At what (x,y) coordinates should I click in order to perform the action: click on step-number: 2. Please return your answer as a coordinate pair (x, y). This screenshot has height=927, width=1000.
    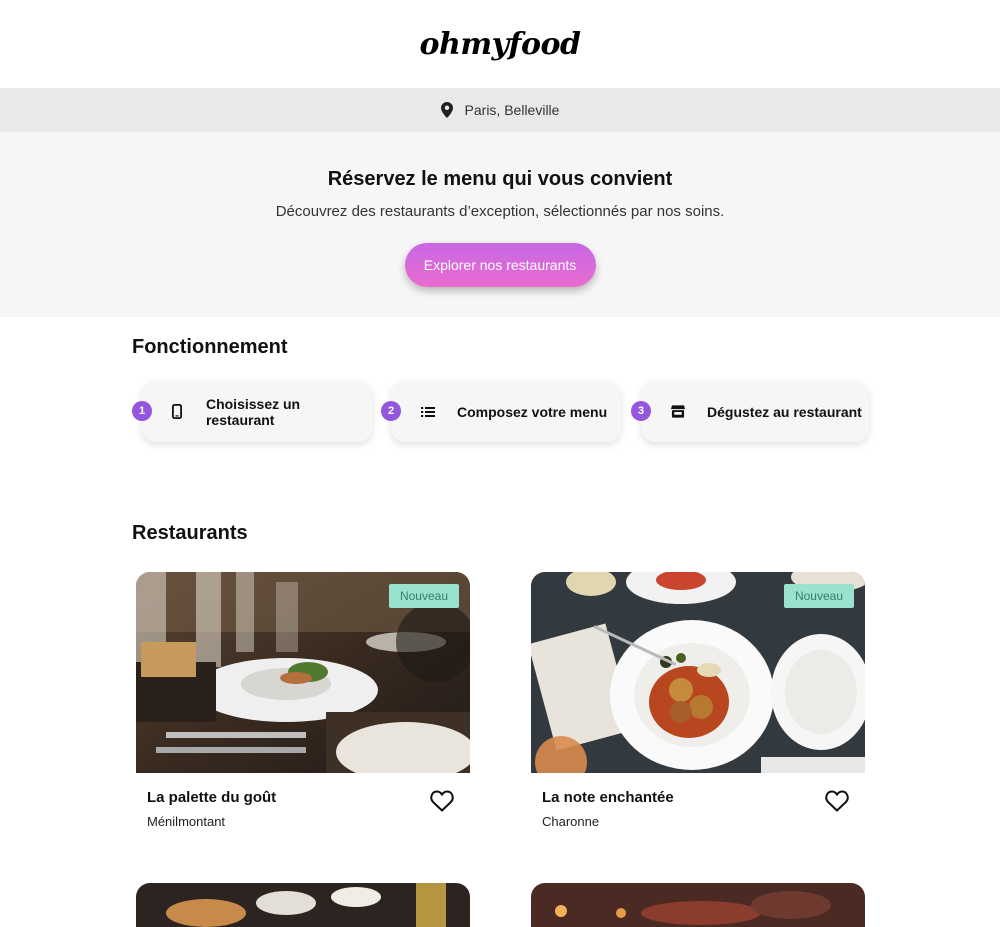
    Looking at the image, I should click on (391, 411).